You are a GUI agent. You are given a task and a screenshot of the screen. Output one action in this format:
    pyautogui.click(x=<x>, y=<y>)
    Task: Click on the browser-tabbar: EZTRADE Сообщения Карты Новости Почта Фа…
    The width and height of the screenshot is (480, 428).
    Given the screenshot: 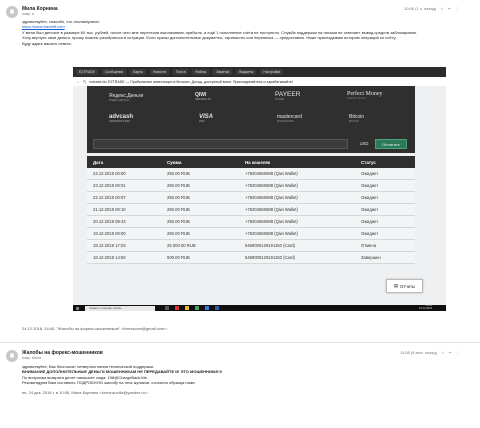 What is the action you would take?
    pyautogui.click(x=259, y=72)
    